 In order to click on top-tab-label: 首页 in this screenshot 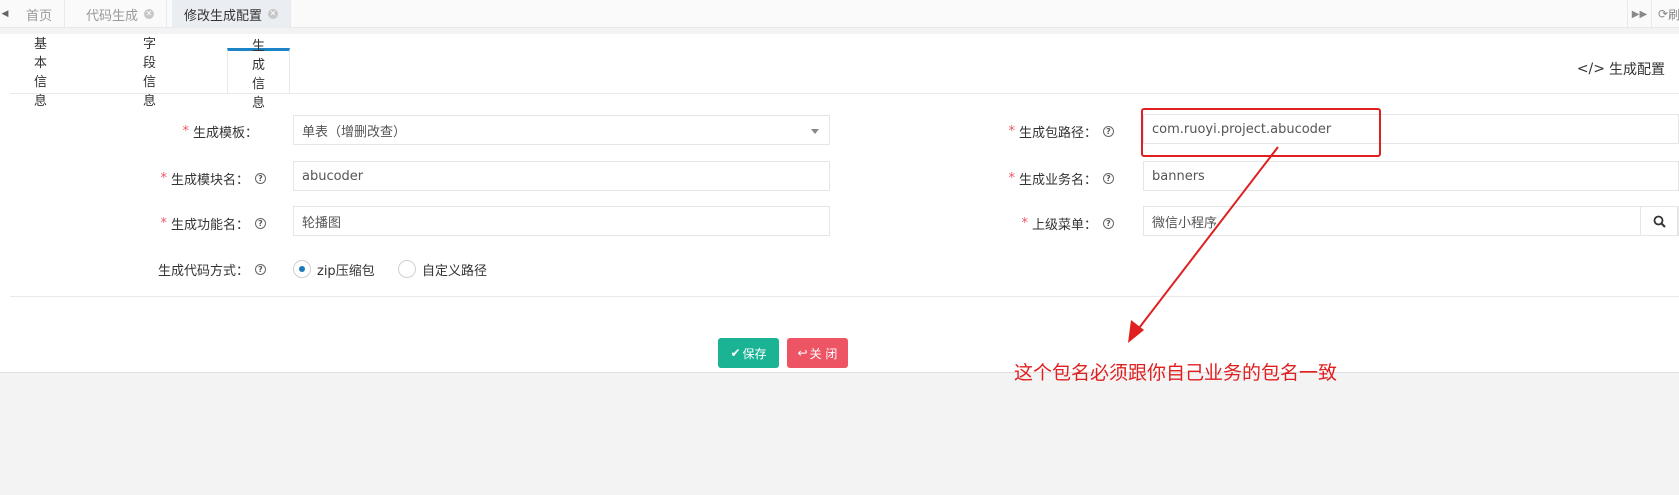, I will do `click(39, 16)`.